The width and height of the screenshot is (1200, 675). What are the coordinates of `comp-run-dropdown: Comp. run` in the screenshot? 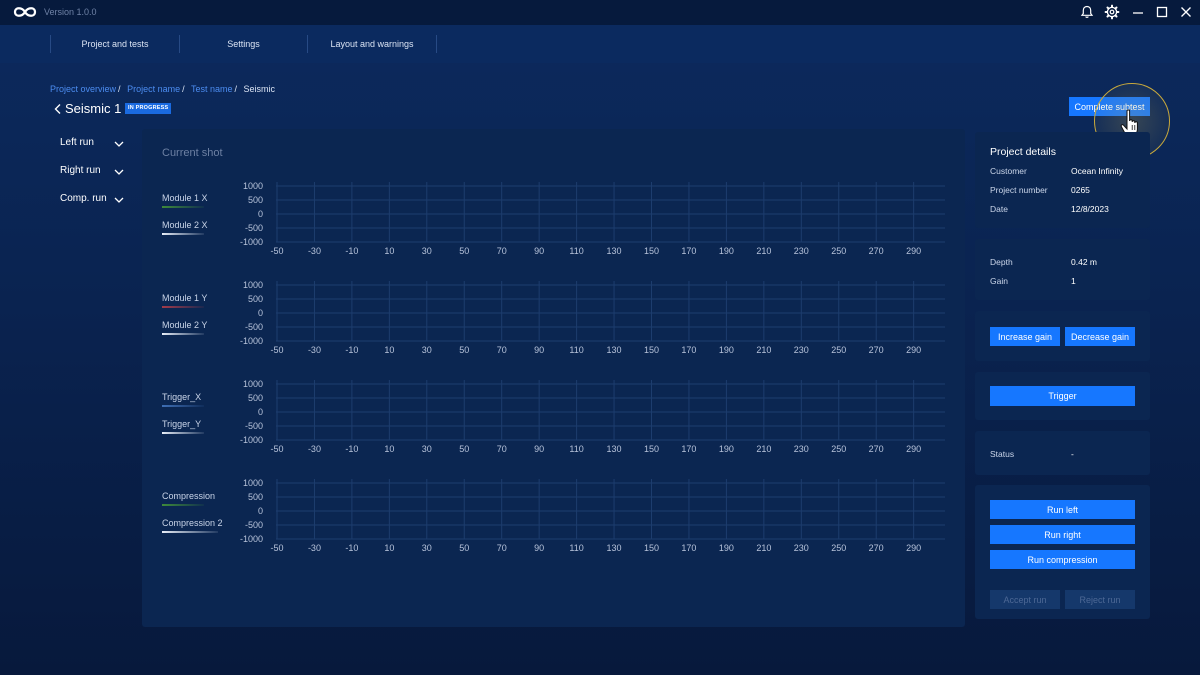 It's located at (94, 201).